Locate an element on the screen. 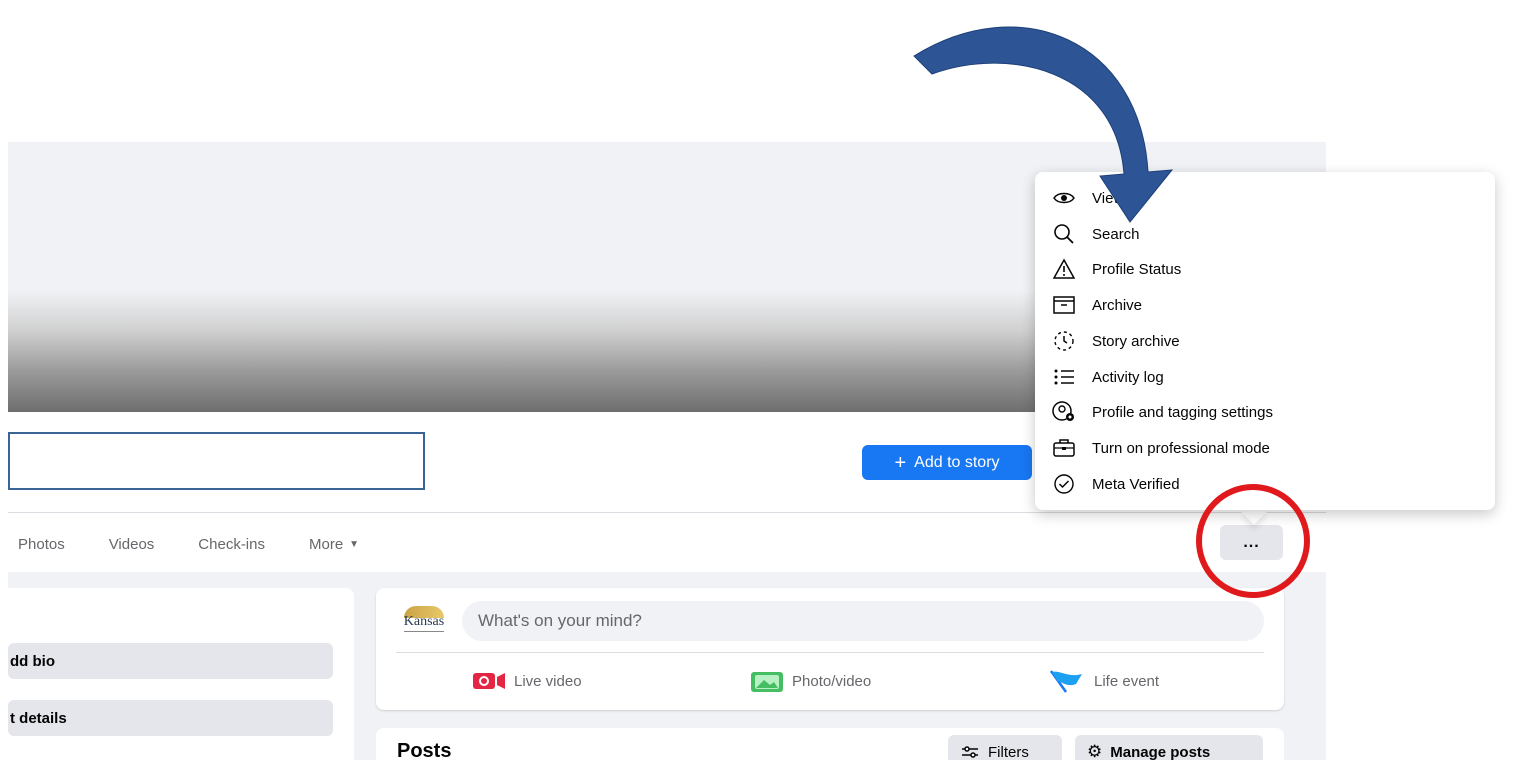 Image resolution: width=1530 pixels, height=760 pixels. profile-tabs: Photos Videos Check-ins More ▼ is located at coordinates (210, 544).